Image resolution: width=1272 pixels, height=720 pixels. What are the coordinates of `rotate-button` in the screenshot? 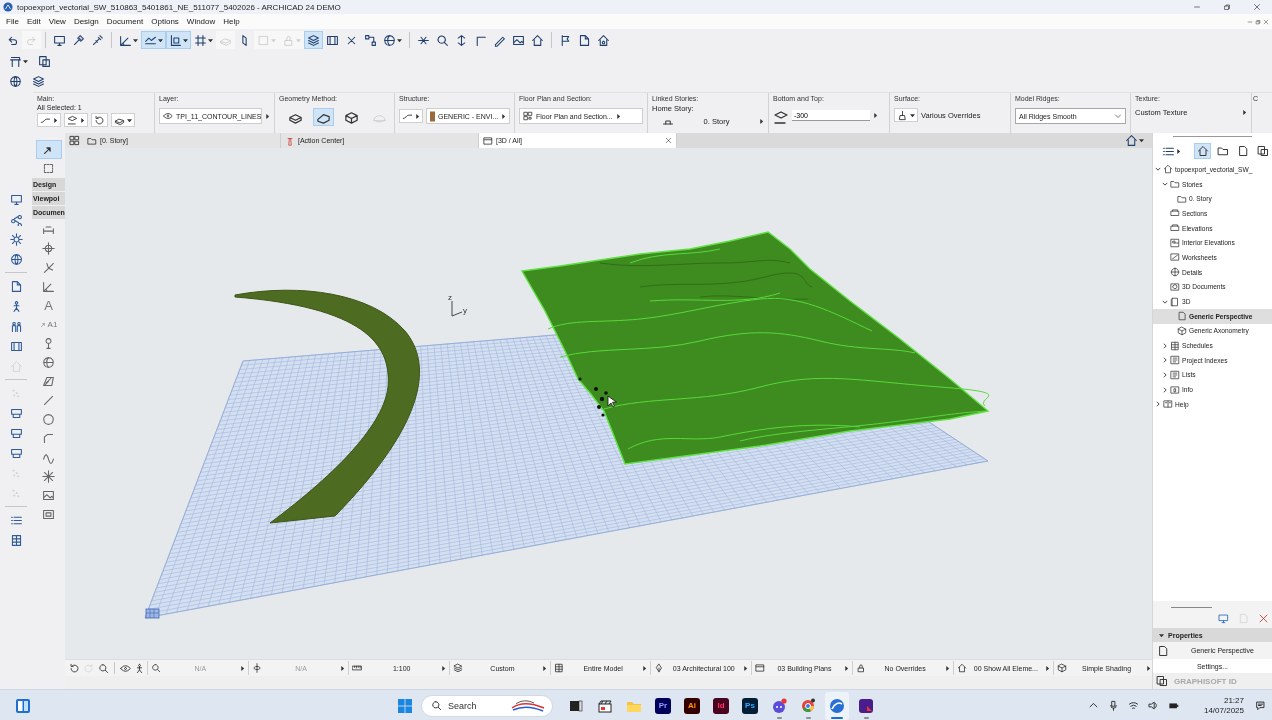 It's located at (74, 668).